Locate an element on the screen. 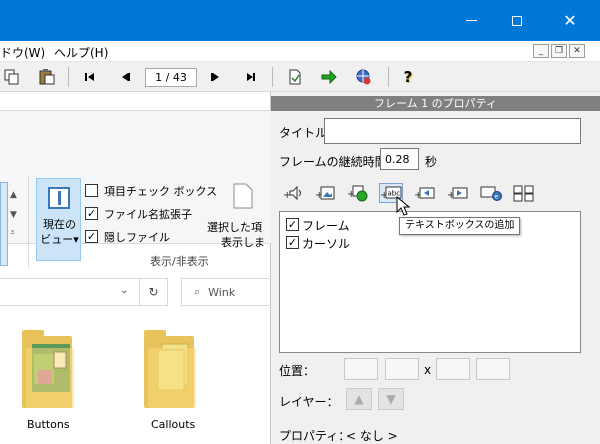  search-placeholder: Wink is located at coordinates (222, 292).